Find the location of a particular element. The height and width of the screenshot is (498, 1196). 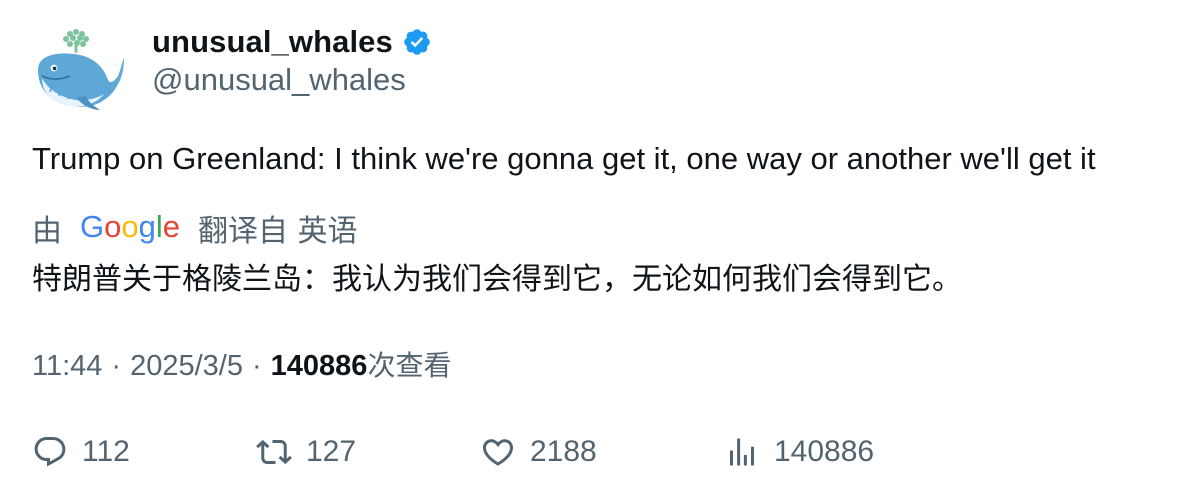

author-display-name: unusual_whales is located at coordinates (272, 42).